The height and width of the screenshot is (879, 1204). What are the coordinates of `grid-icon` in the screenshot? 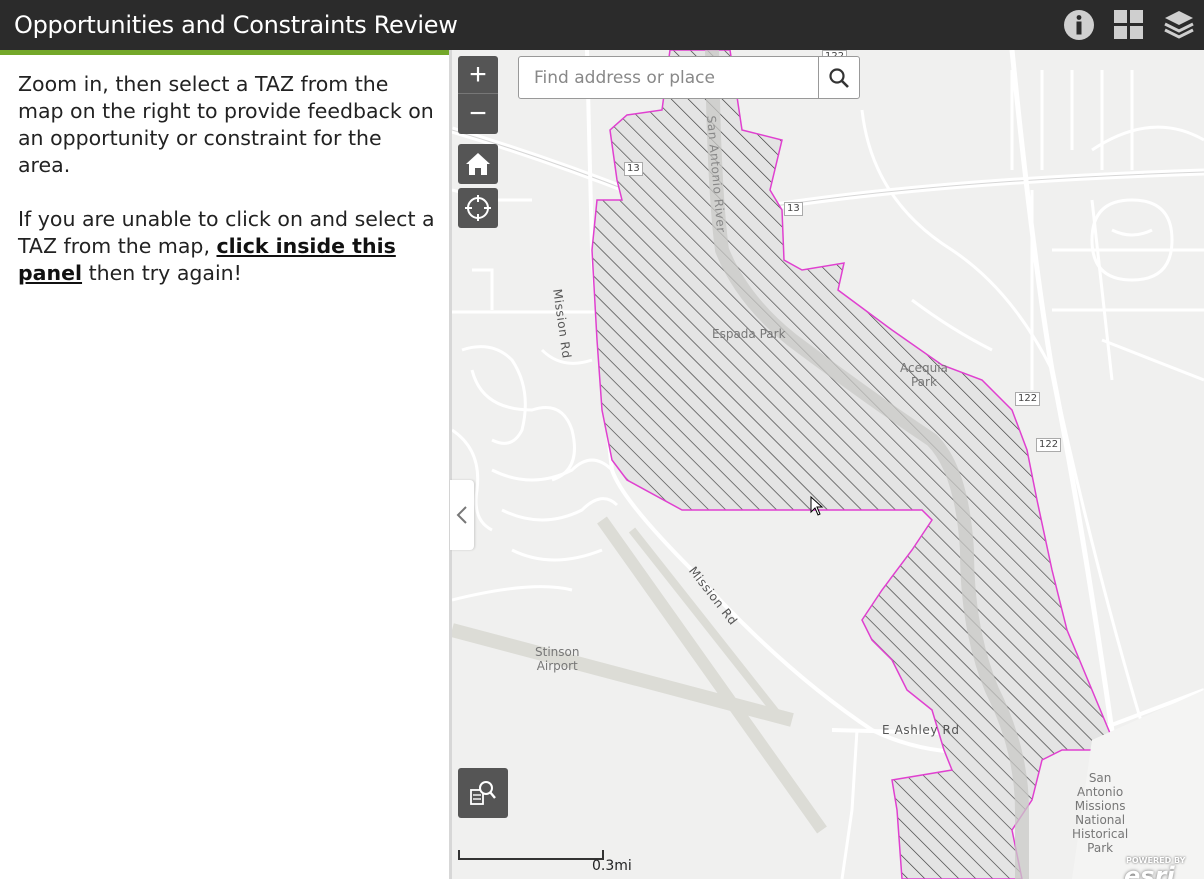 It's located at (1128, 24).